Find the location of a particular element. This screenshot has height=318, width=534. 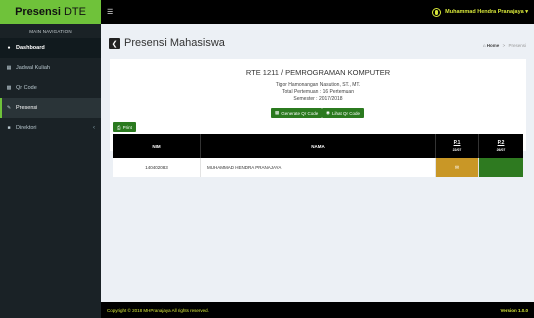

sidebar-item-presensi: ✎ Presensi is located at coordinates (50, 108).